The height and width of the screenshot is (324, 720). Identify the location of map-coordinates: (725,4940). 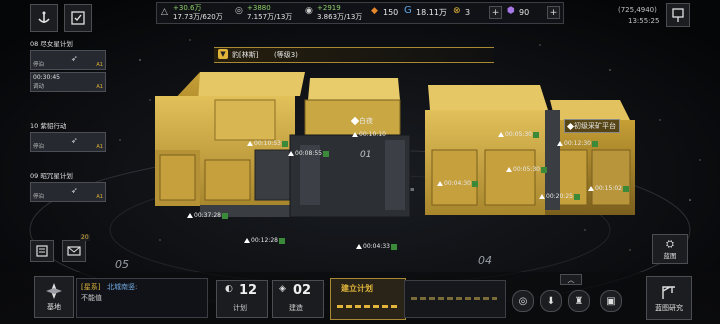
(637, 10).